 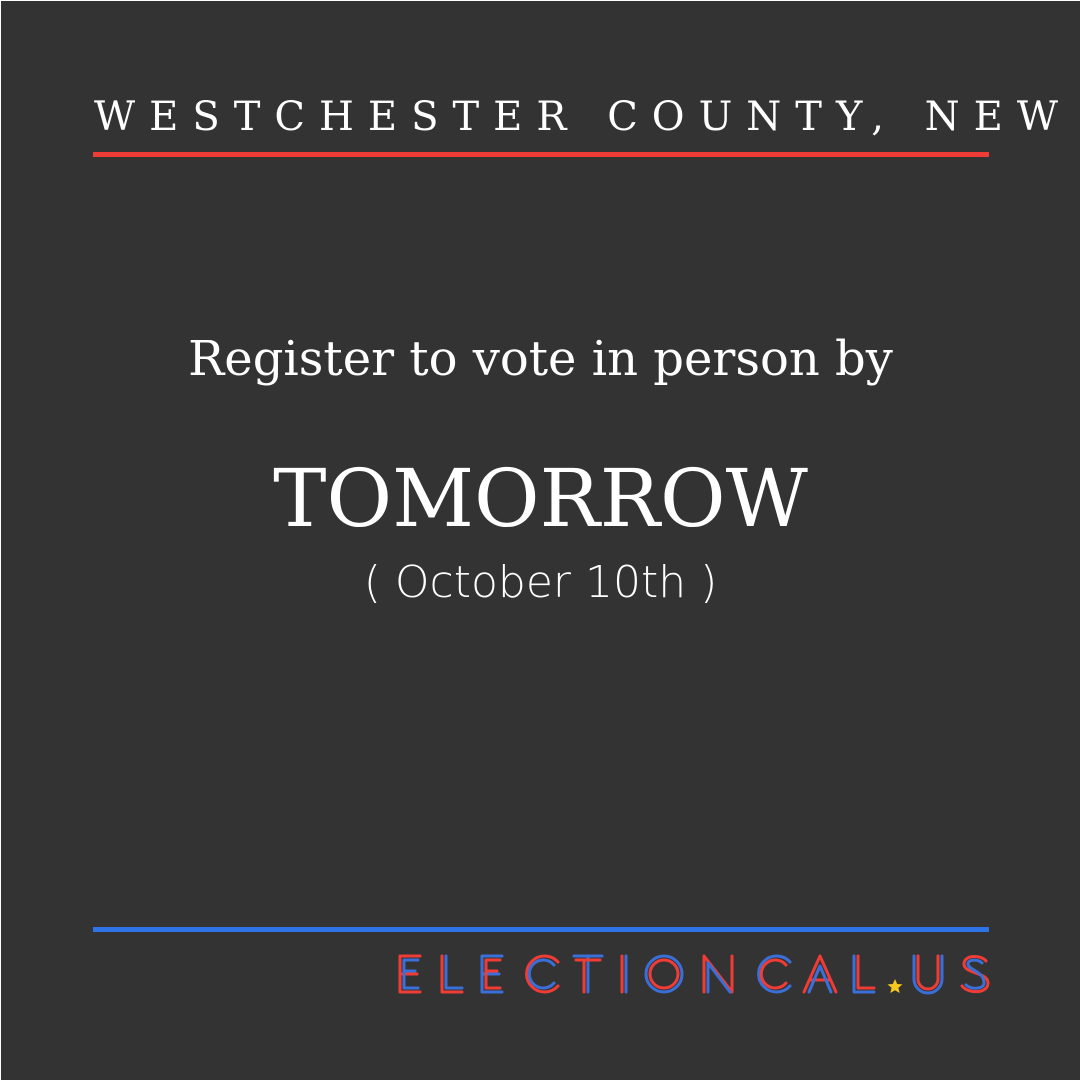 I want to click on logo-letter-l2, so click(x=864, y=974).